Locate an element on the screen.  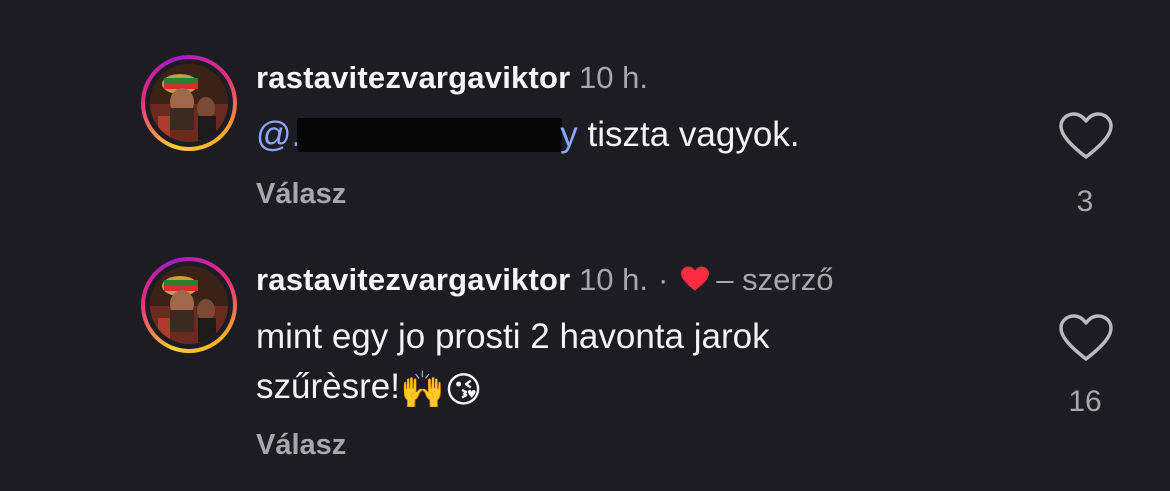
mention-link: @. y is located at coordinates (417, 134).